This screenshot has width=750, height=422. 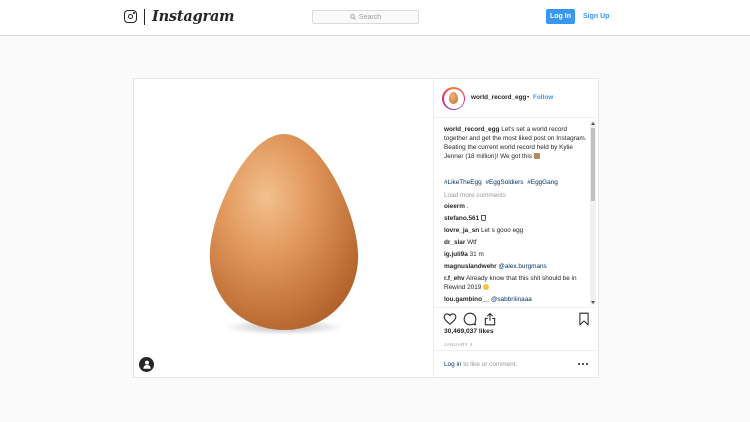 What do you see at coordinates (144, 17) in the screenshot?
I see `logo-divider` at bounding box center [144, 17].